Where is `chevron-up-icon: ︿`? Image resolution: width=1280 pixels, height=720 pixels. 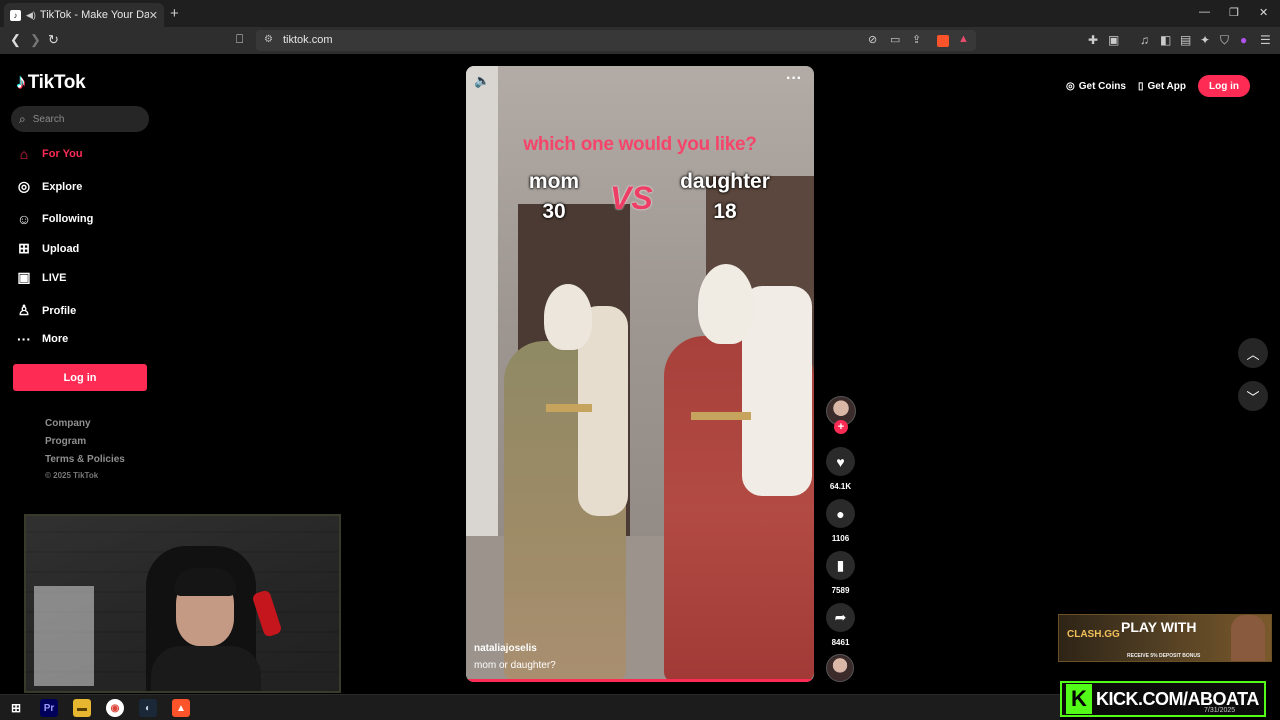 chevron-up-icon: ︿ is located at coordinates (1253, 354).